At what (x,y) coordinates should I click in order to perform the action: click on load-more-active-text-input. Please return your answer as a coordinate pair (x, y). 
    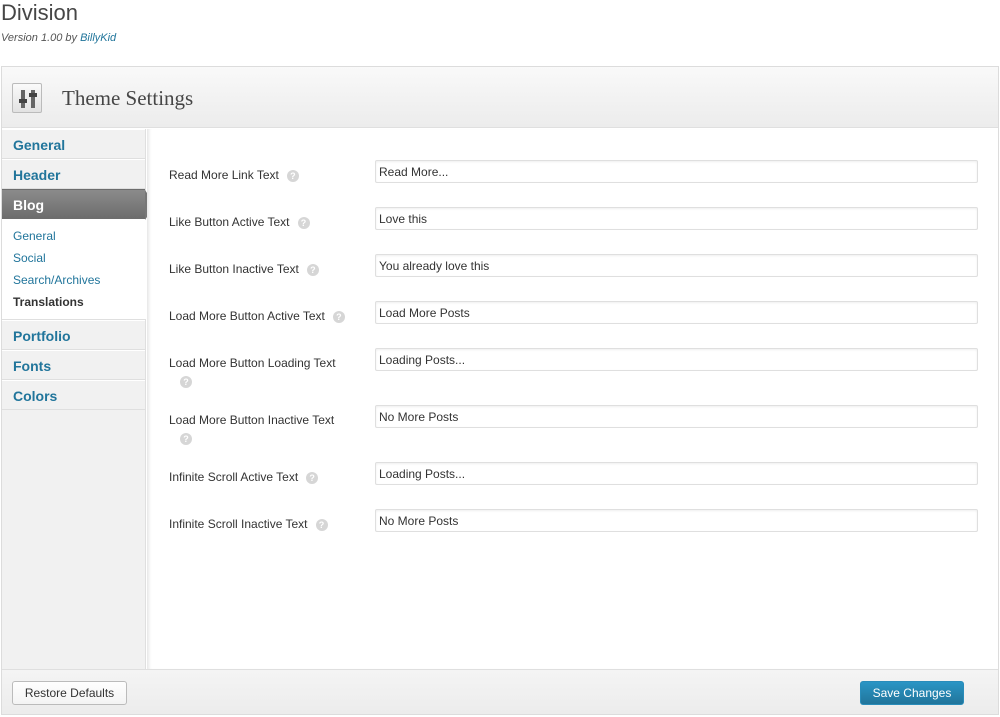
    Looking at the image, I should click on (676, 312).